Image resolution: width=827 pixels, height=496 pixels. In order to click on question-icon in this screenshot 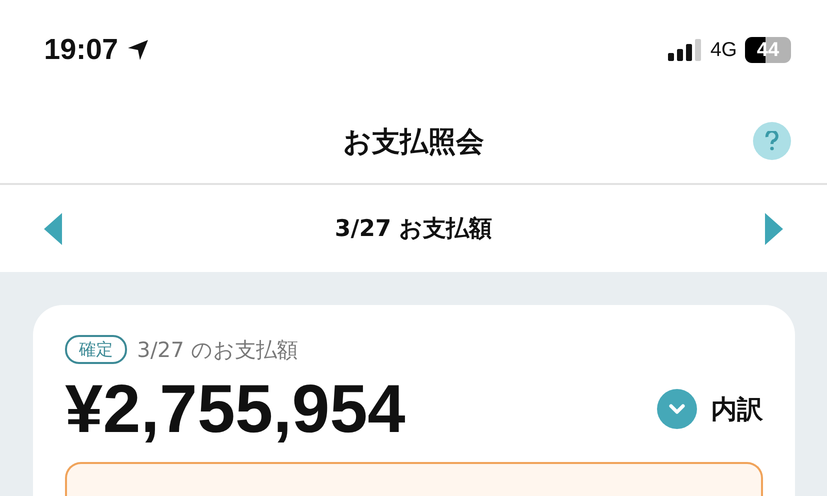, I will do `click(772, 141)`.